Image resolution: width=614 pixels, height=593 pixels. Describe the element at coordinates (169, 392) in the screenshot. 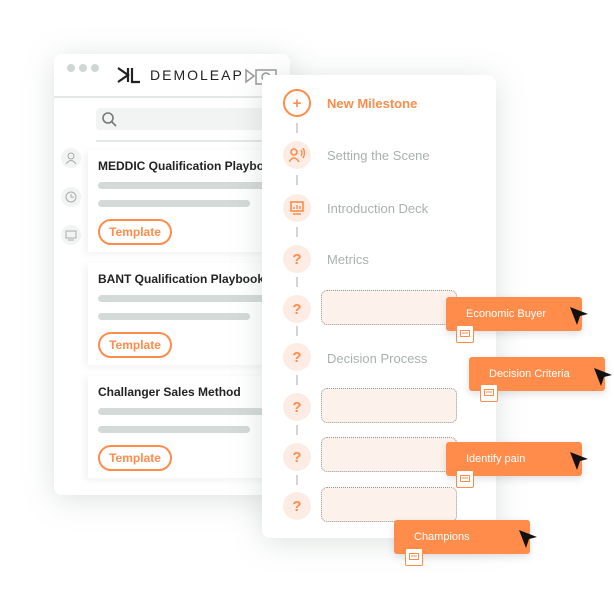

I see `card-title: Challanger Sales Method` at that location.